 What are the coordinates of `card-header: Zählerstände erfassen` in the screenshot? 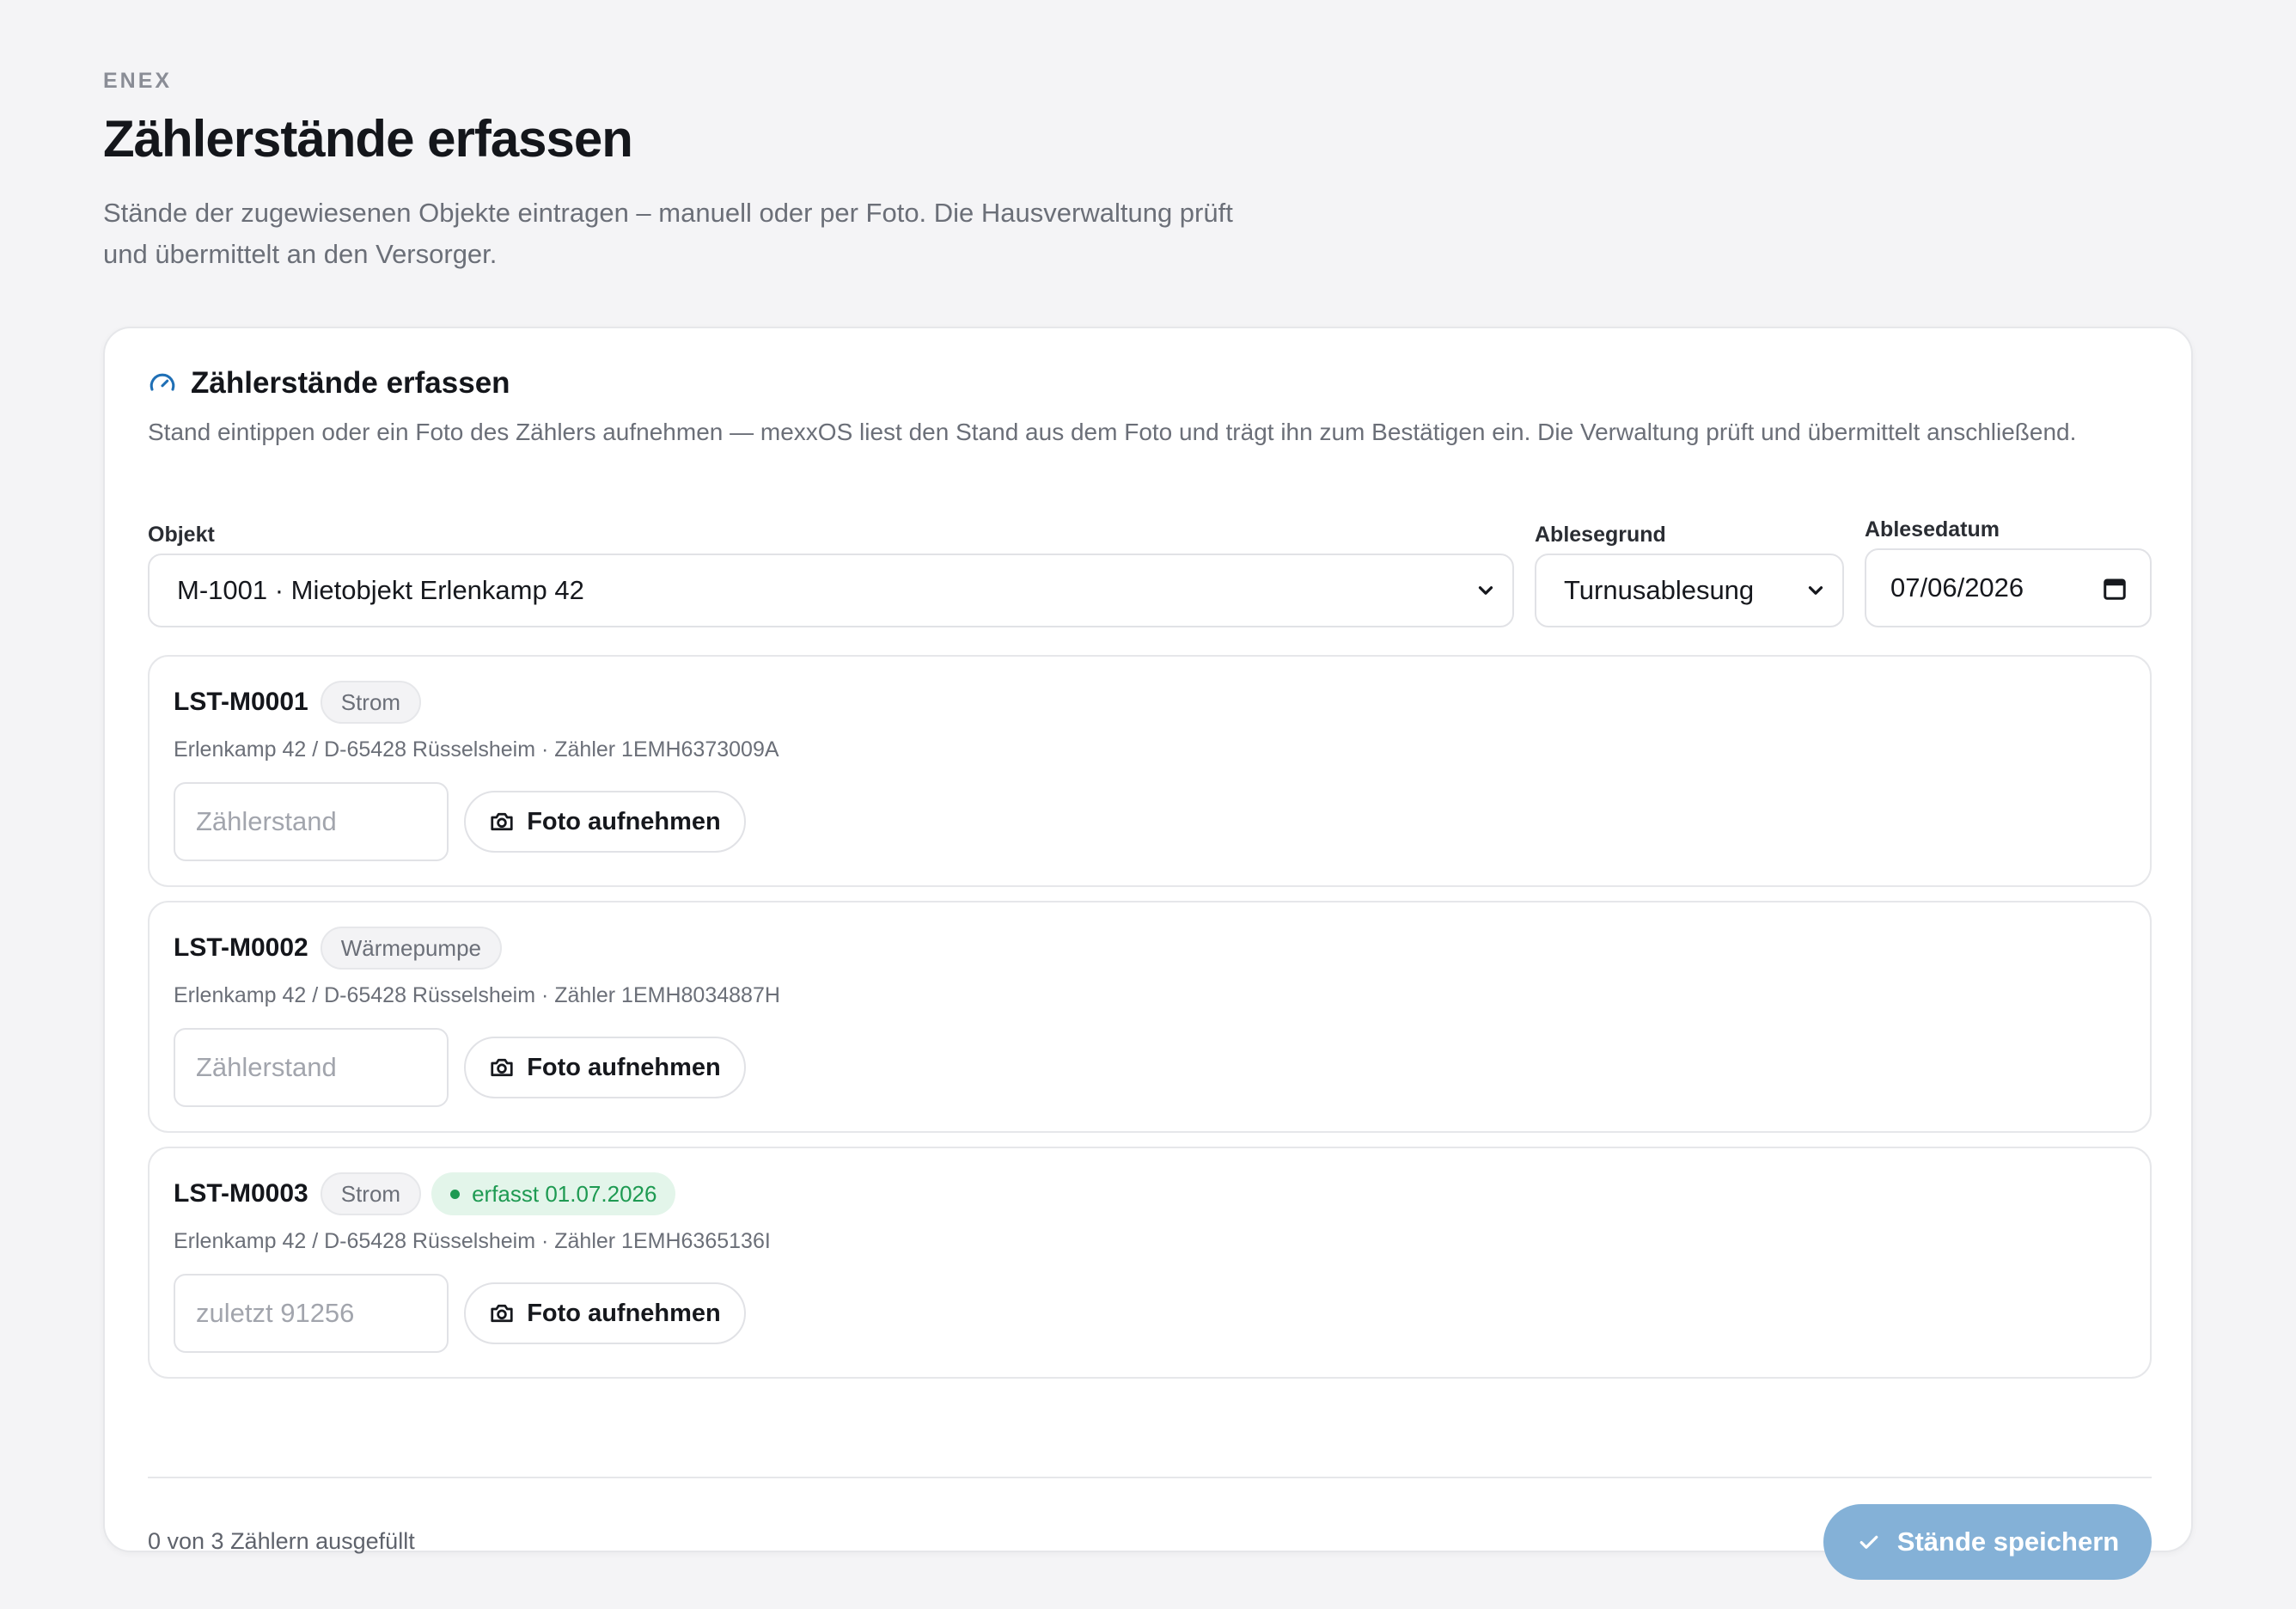 It's located at (329, 384).